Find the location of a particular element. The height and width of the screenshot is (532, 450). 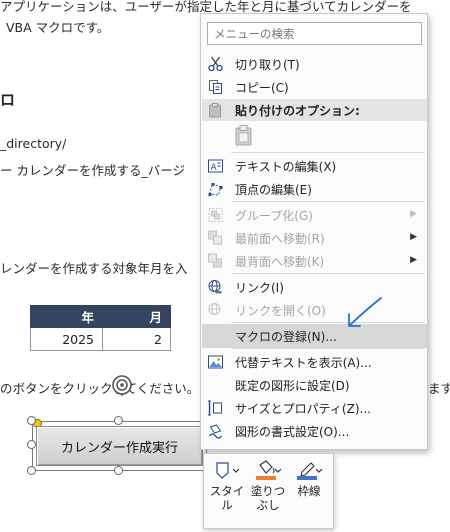

annotation-arrow-icon is located at coordinates (365, 312).